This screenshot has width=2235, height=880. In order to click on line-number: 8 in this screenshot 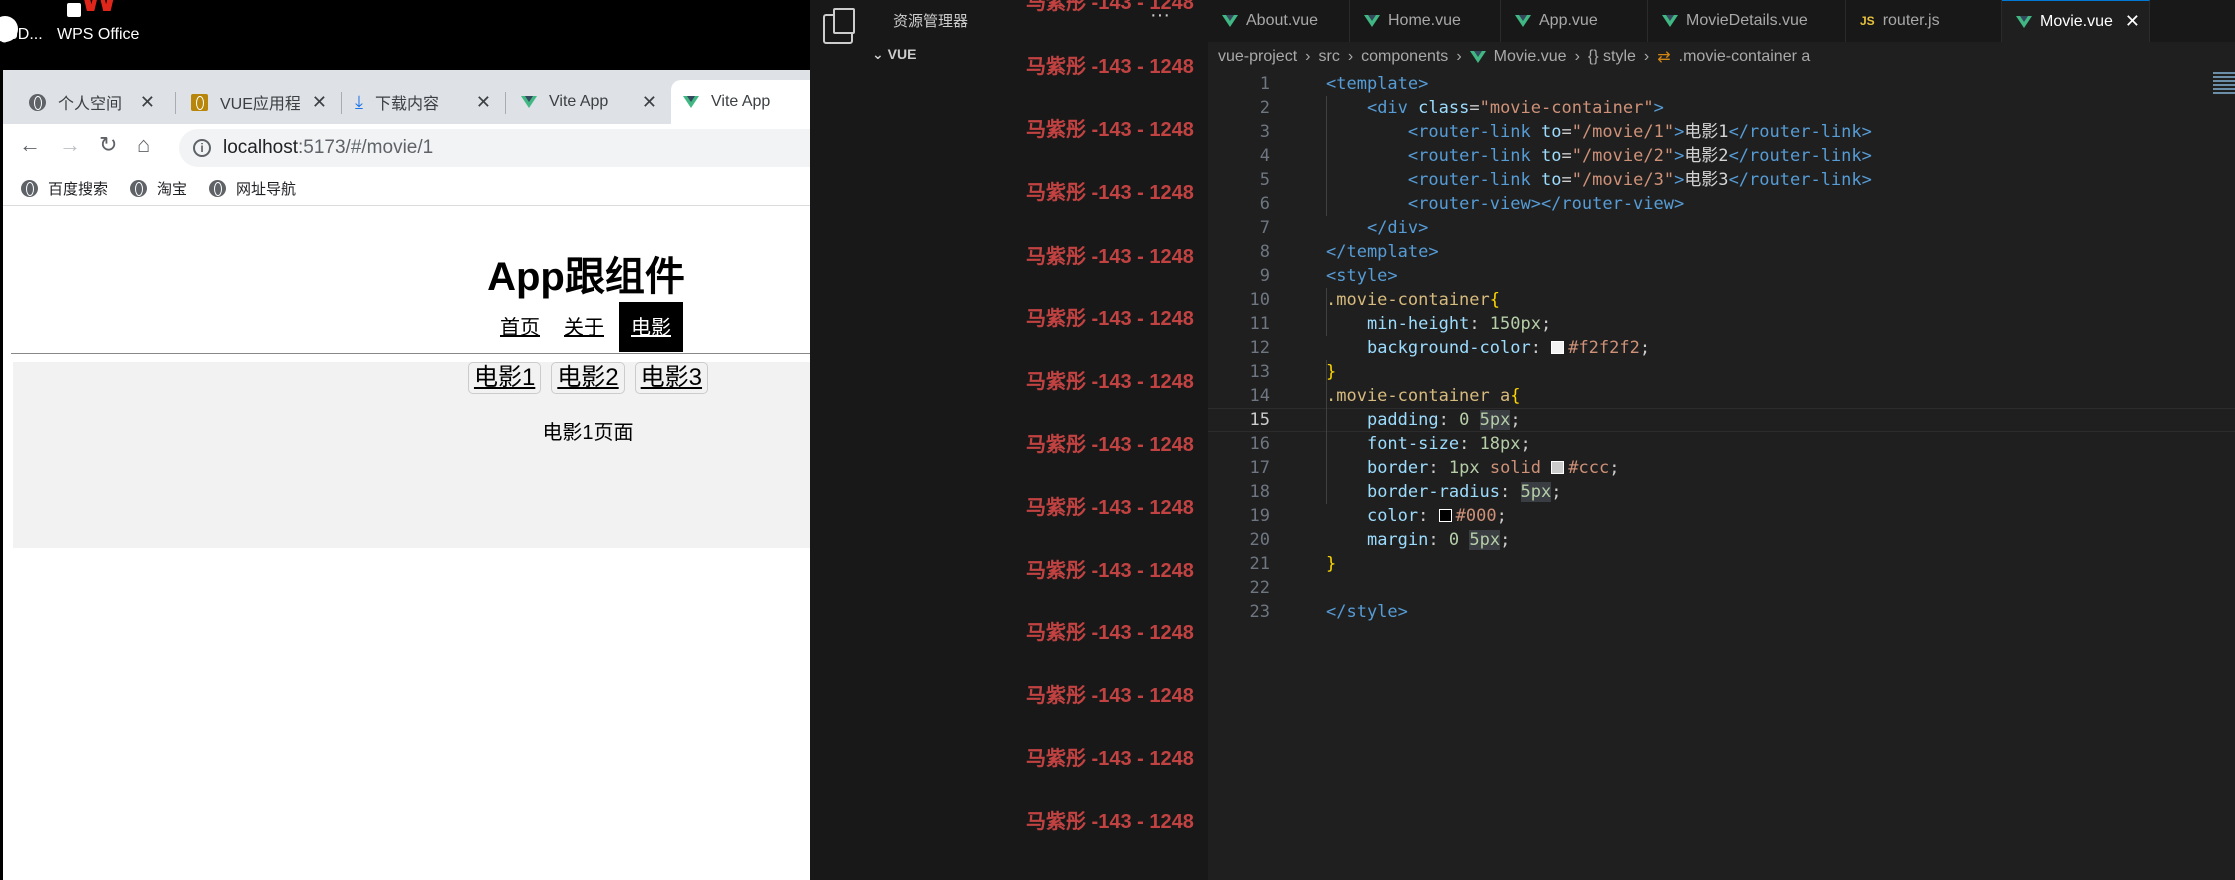, I will do `click(1264, 252)`.